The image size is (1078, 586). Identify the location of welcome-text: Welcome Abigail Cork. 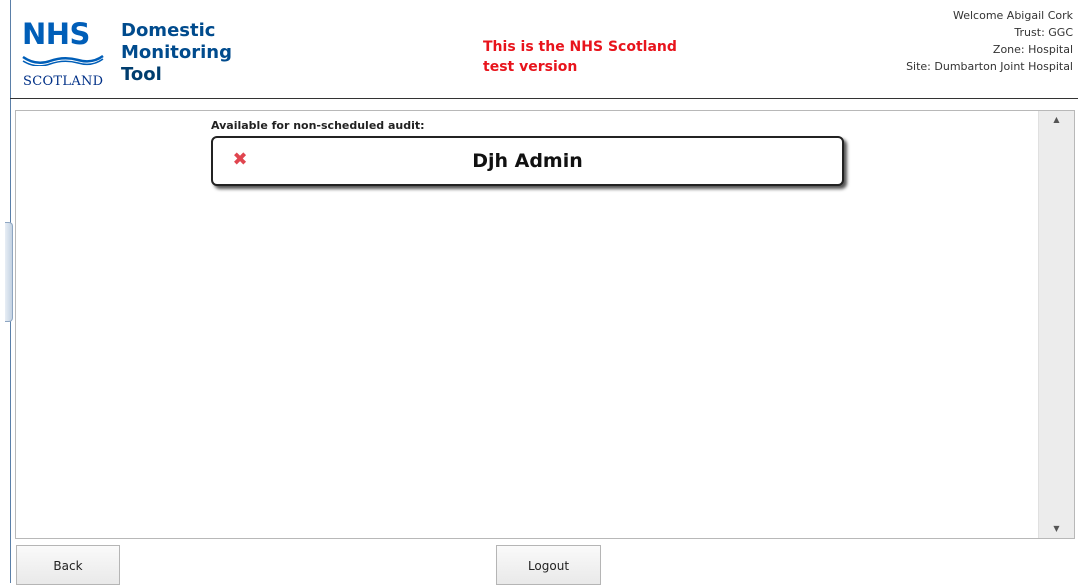
(1012, 15).